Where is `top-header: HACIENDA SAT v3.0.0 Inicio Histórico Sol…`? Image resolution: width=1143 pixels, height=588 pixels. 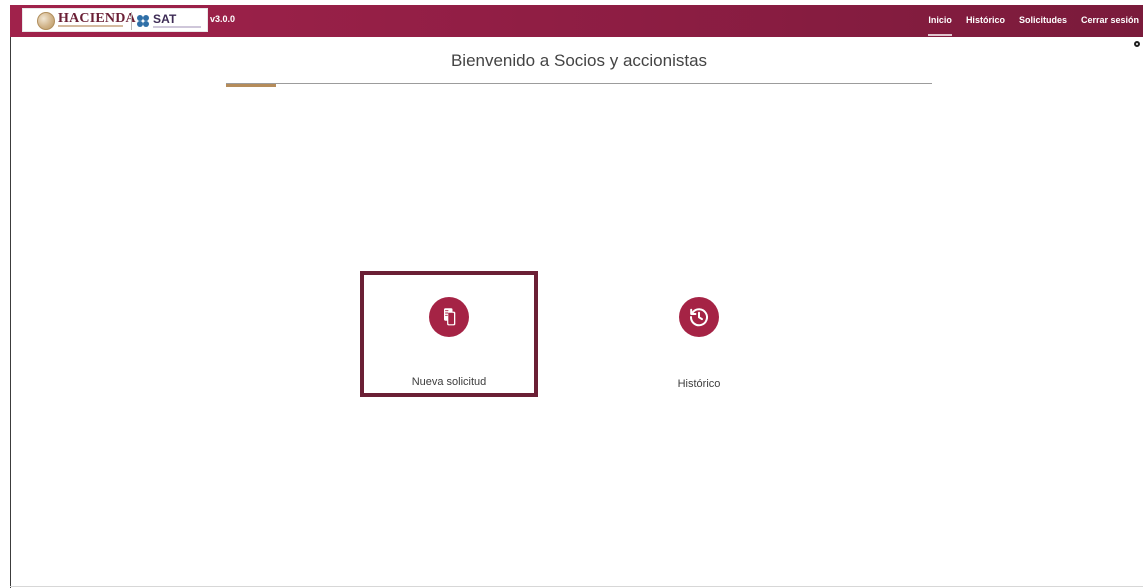 top-header: HACIENDA SAT v3.0.0 Inicio Histórico Sol… is located at coordinates (576, 21).